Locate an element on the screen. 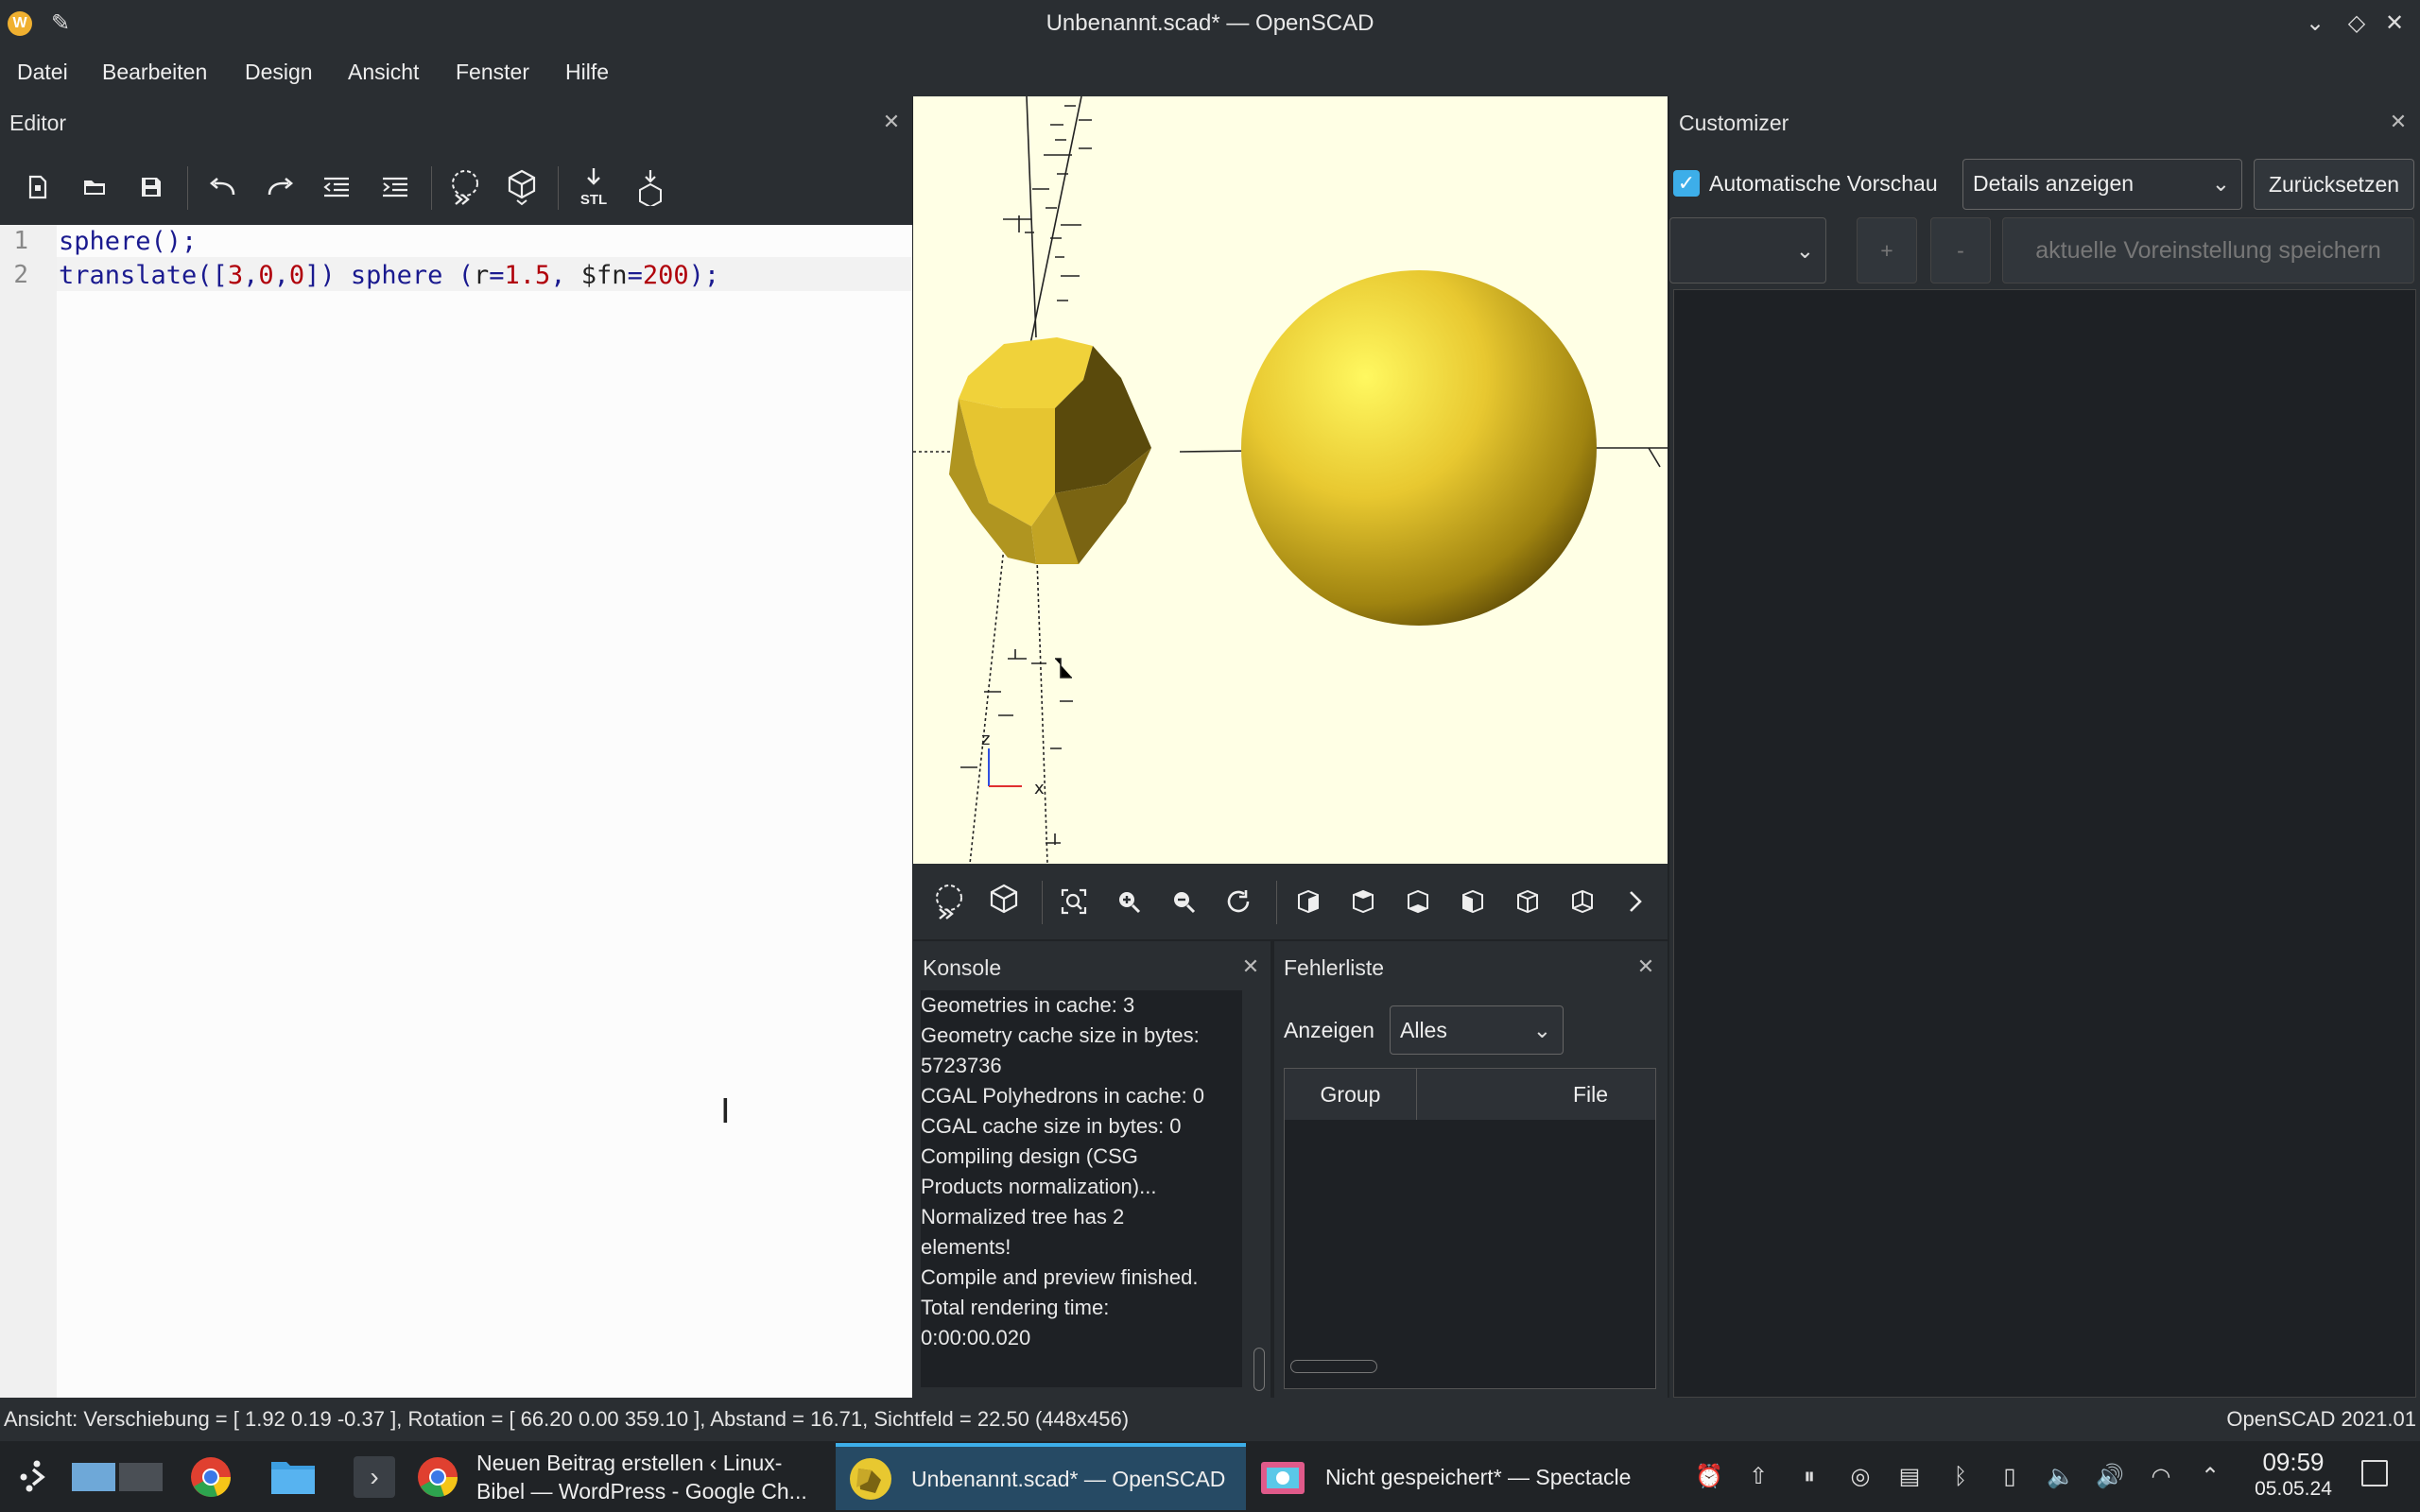 The image size is (2420, 1512). column-header-group: Group is located at coordinates (1351, 1094).